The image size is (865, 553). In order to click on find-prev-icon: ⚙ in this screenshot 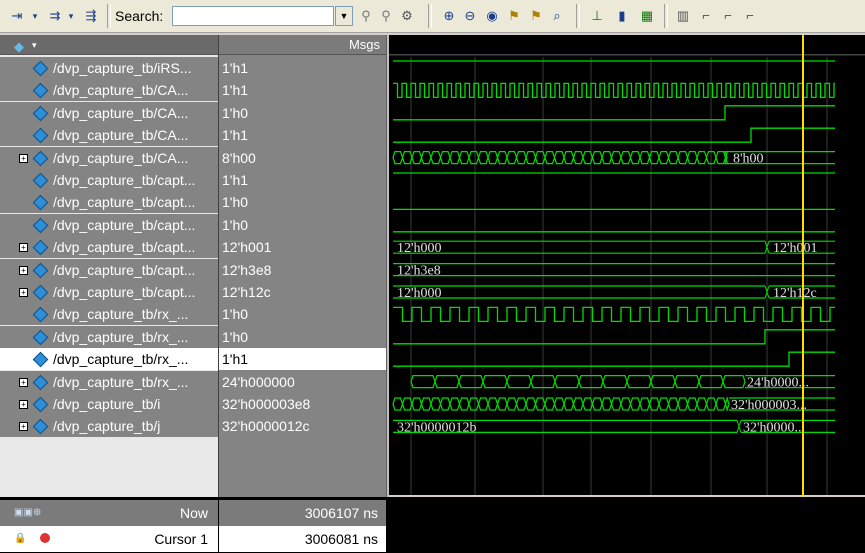, I will do `click(407, 16)`.